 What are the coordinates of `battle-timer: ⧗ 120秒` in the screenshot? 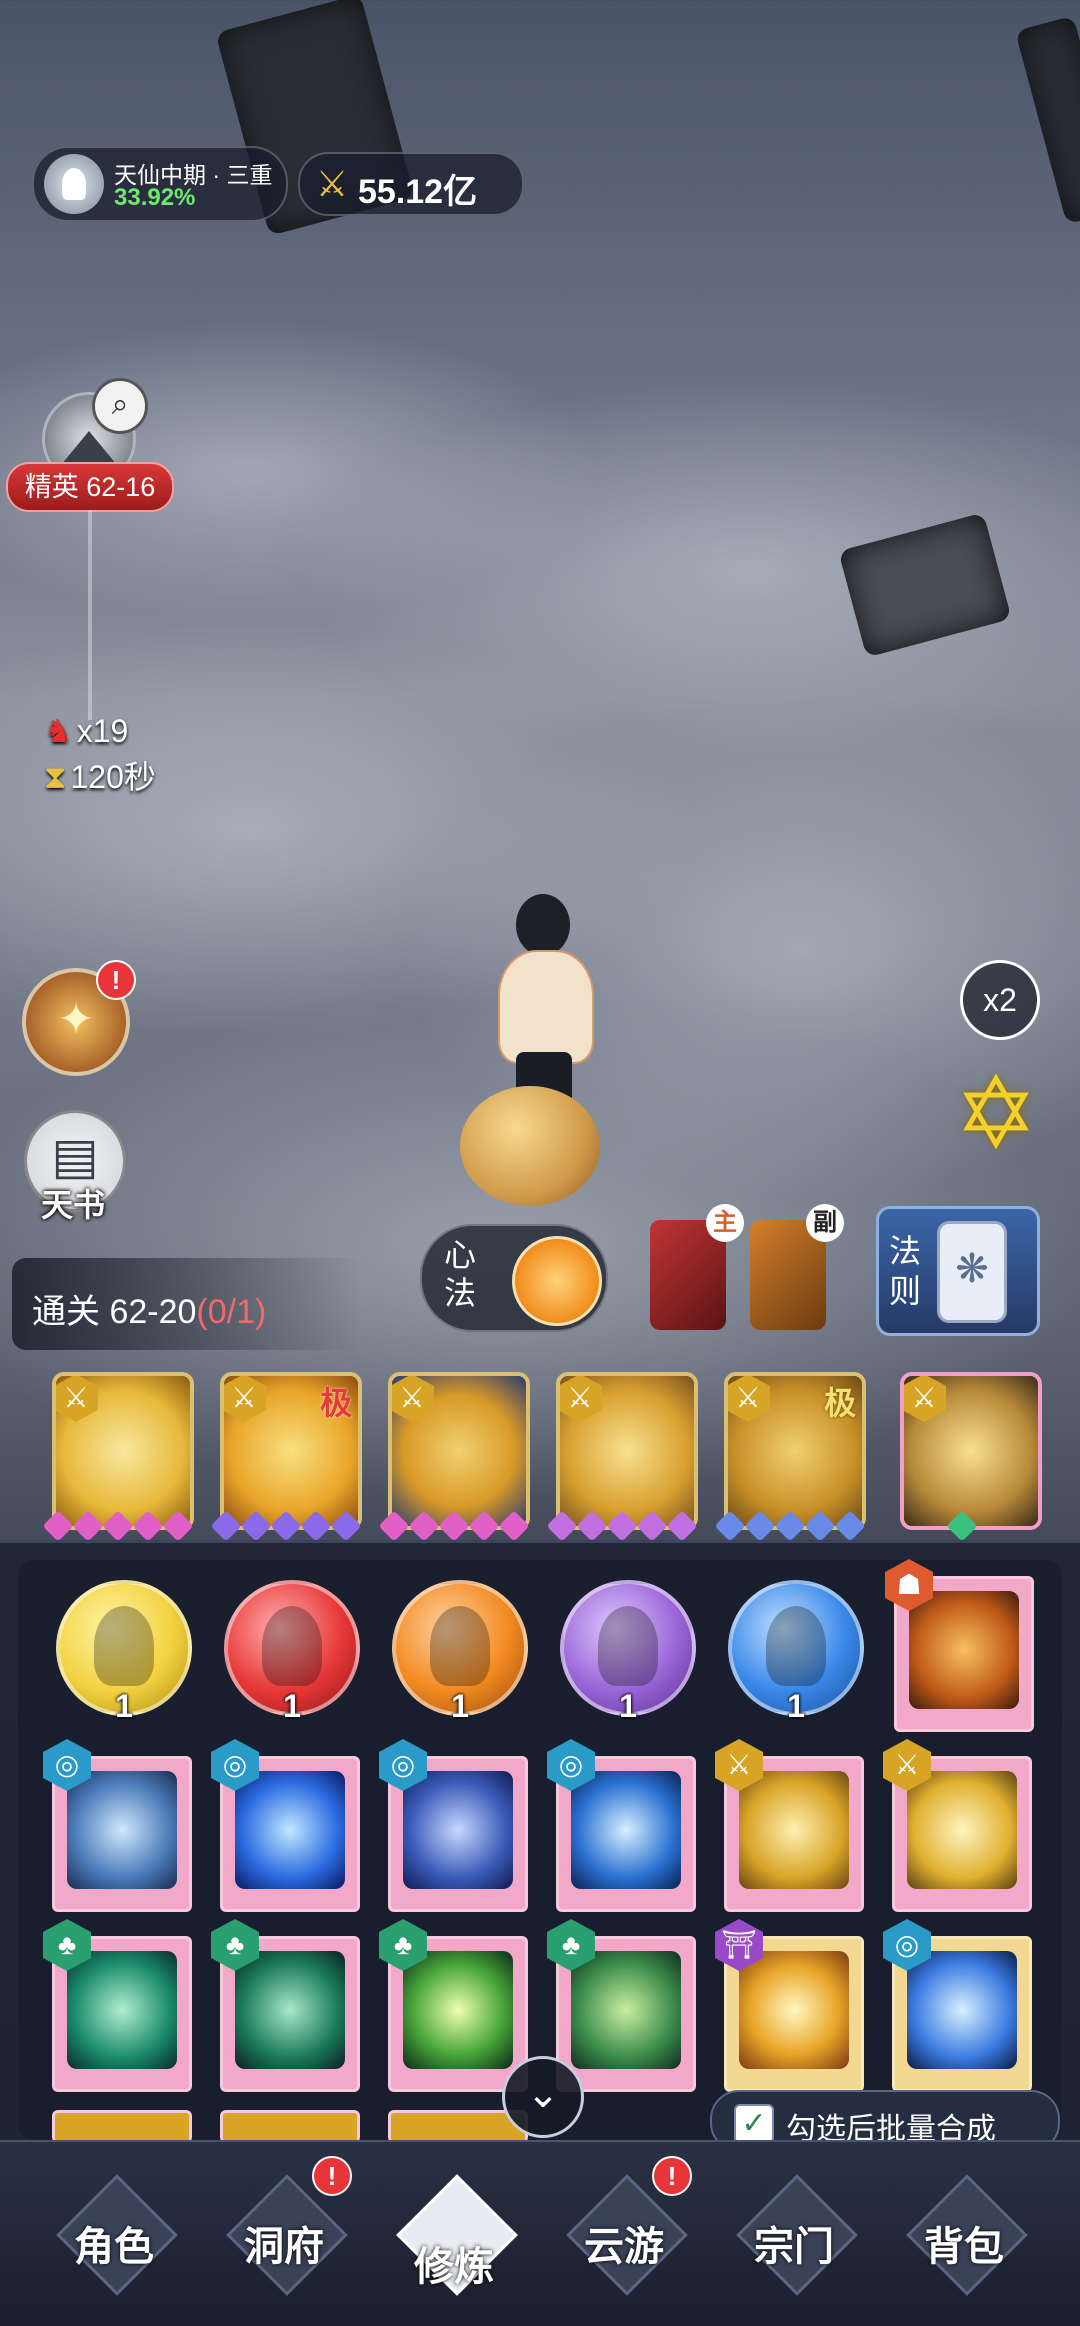 It's located at (100, 775).